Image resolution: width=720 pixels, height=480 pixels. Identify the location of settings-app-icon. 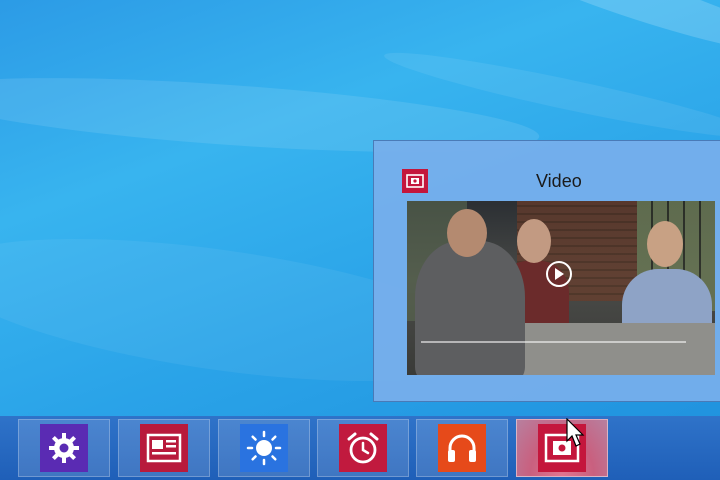
(64, 448).